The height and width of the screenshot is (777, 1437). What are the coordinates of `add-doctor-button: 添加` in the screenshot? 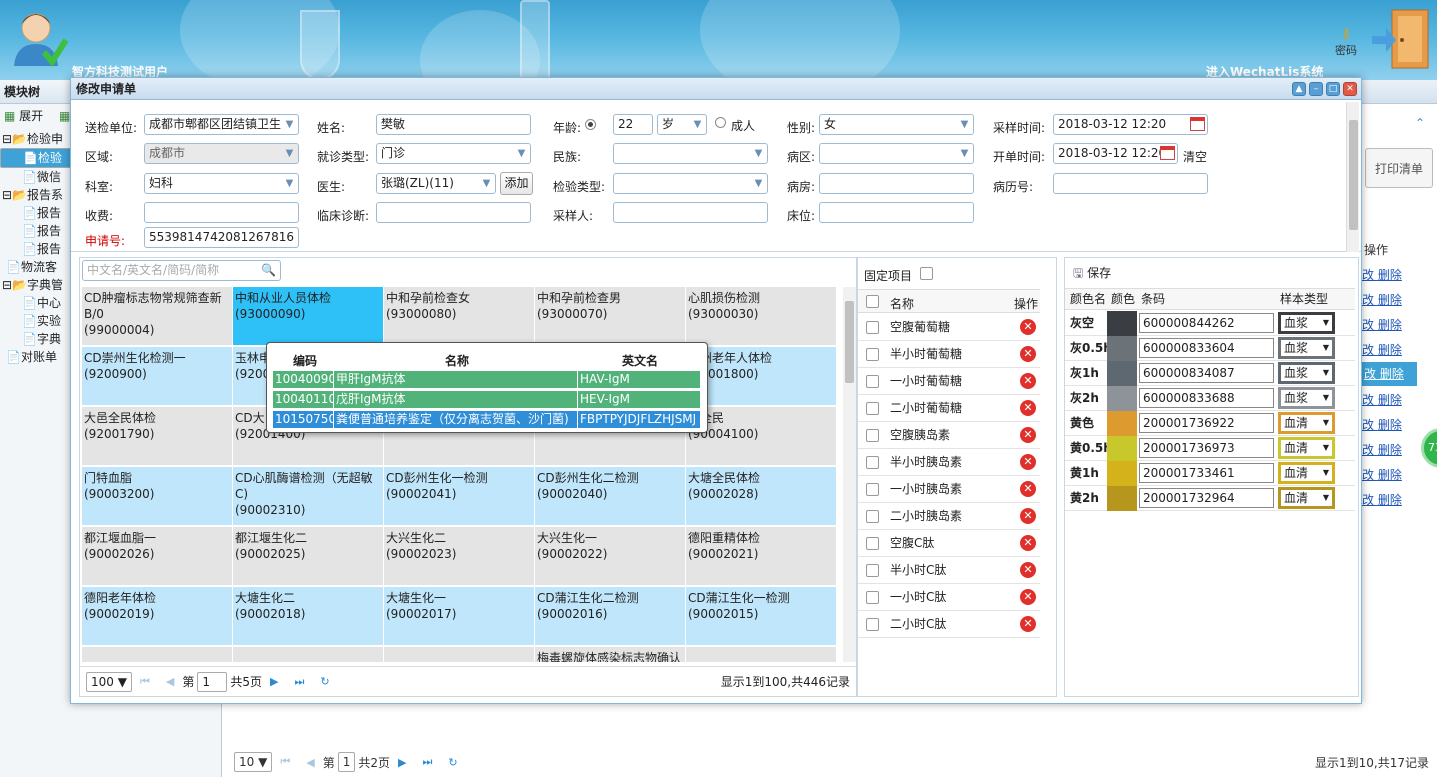 It's located at (516, 183).